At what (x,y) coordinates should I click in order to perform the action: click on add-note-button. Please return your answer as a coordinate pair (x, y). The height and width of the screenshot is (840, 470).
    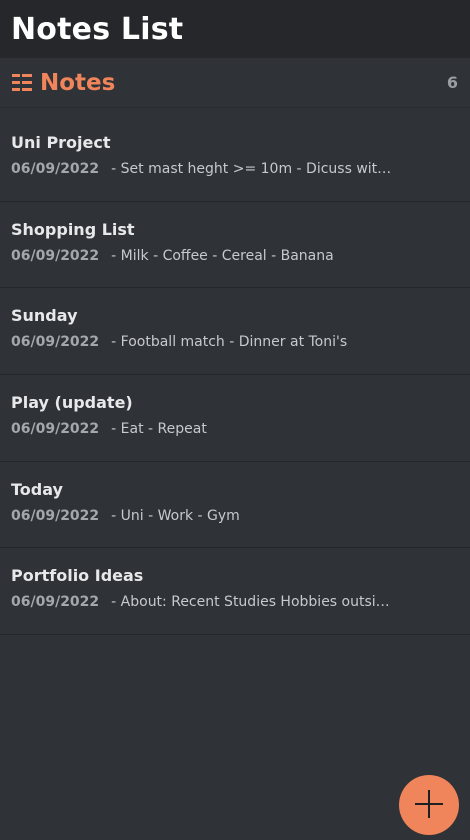
    Looking at the image, I should click on (429, 805).